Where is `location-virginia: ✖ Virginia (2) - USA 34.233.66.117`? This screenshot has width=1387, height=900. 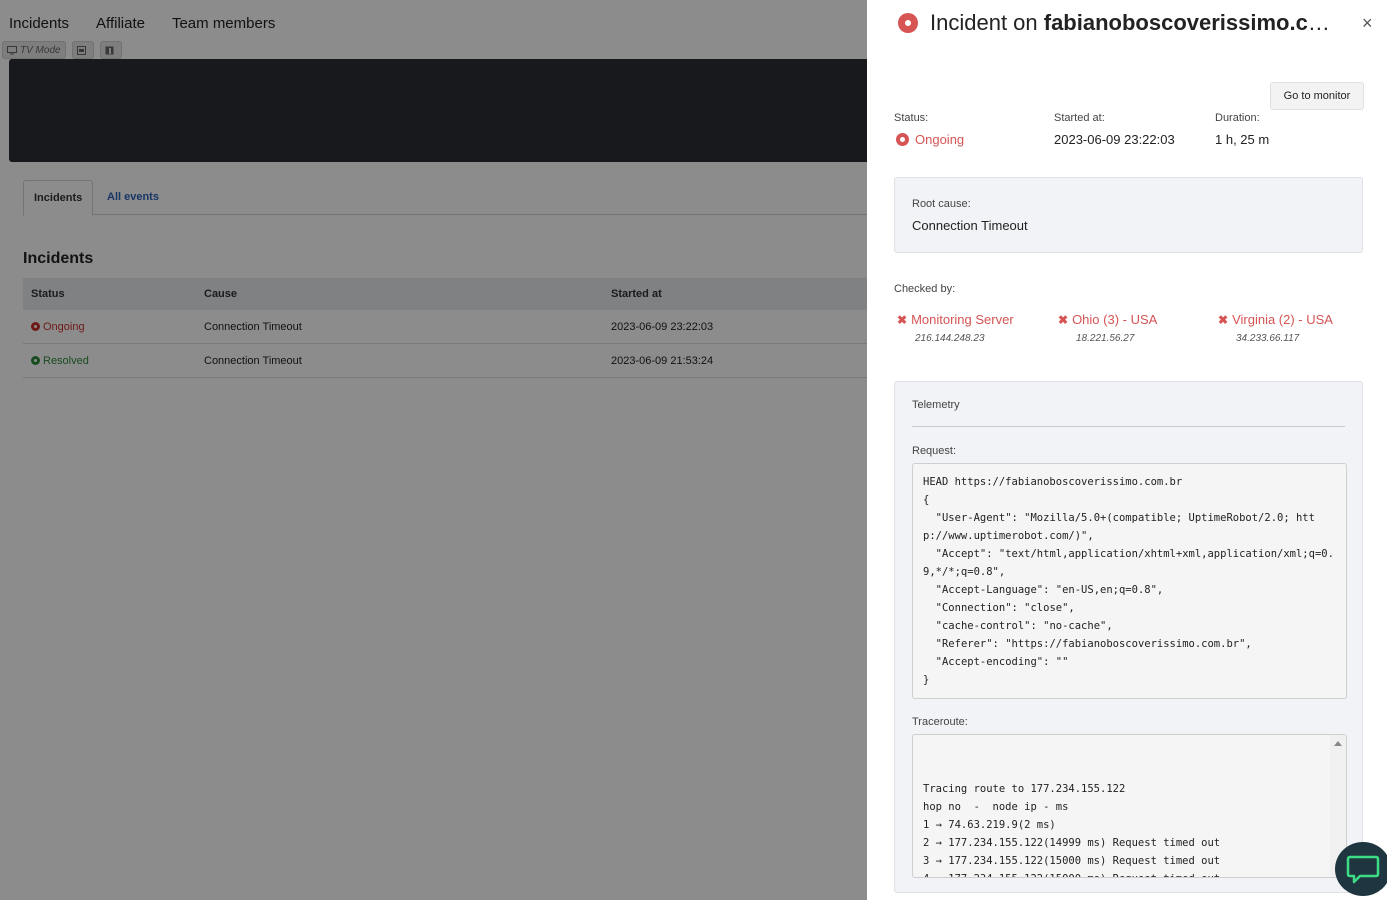
location-virginia: ✖ Virginia (2) - USA 34.233.66.117 is located at coordinates (1275, 328).